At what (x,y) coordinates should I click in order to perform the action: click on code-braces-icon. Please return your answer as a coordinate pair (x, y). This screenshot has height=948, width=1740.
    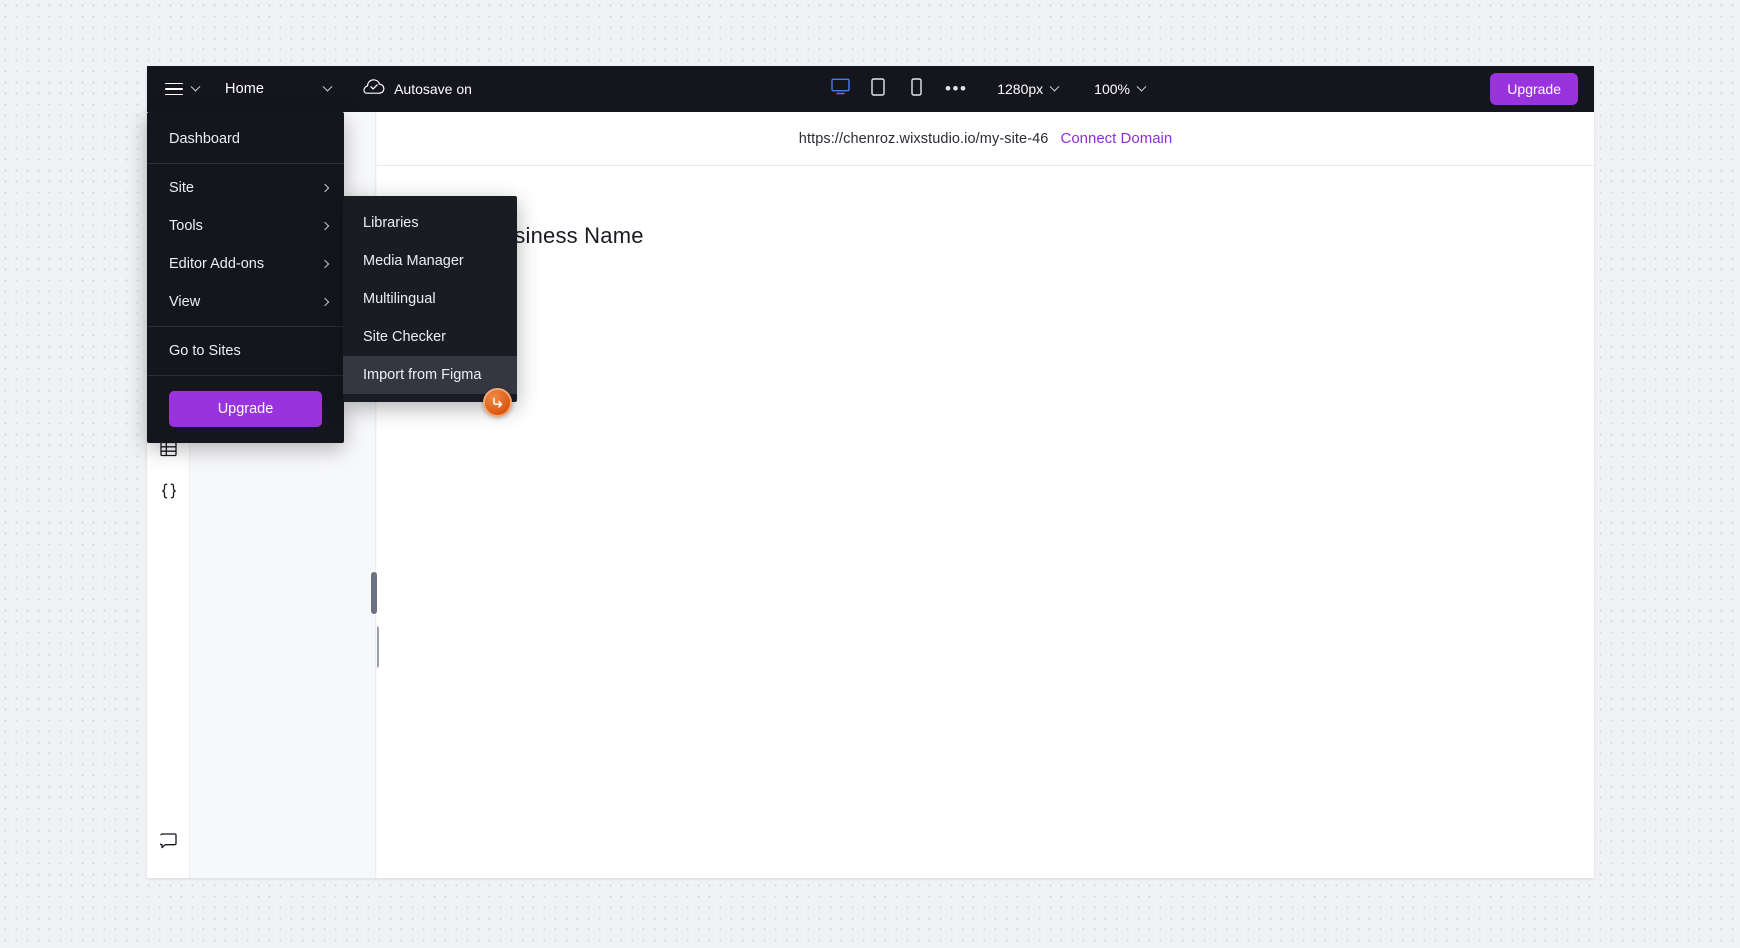
    Looking at the image, I should click on (169, 493).